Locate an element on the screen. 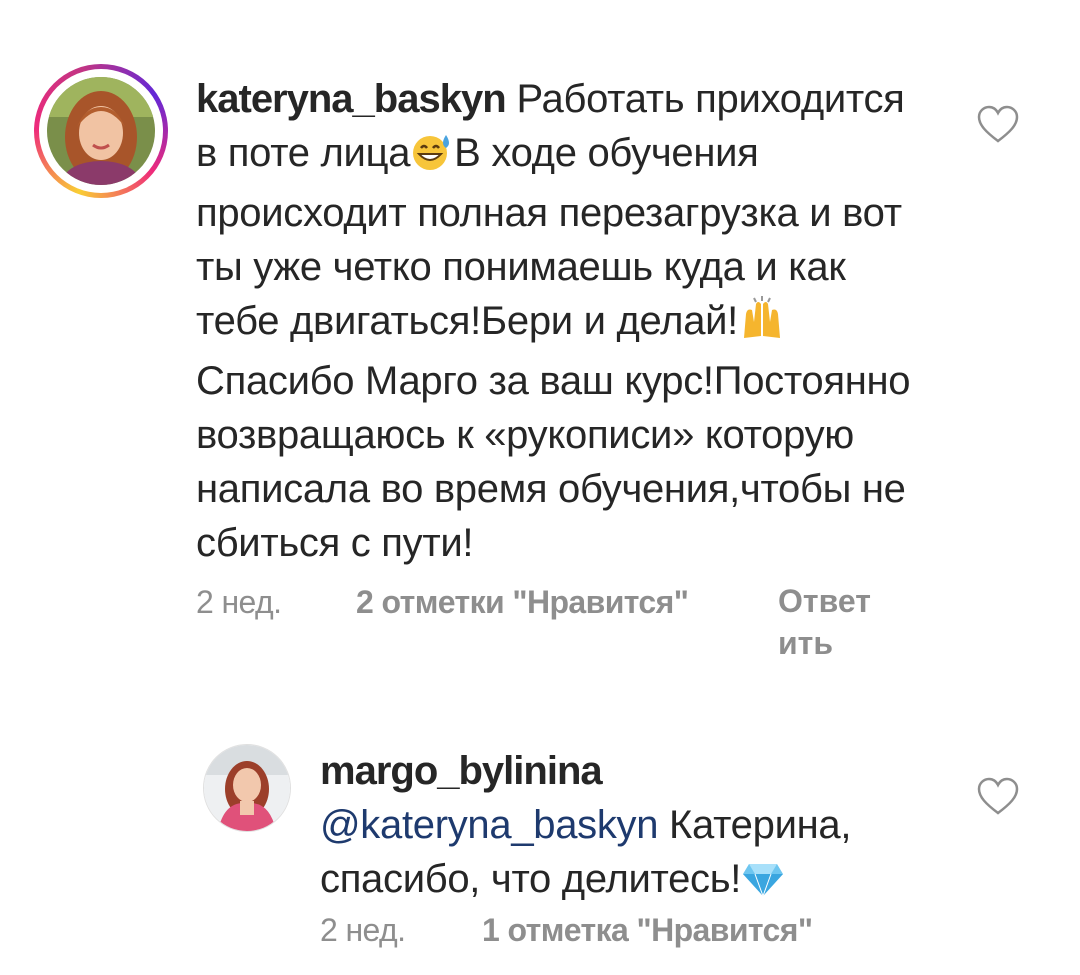 Image resolution: width=1080 pixels, height=975 pixels. gem-emoji-icon is located at coordinates (763, 885).